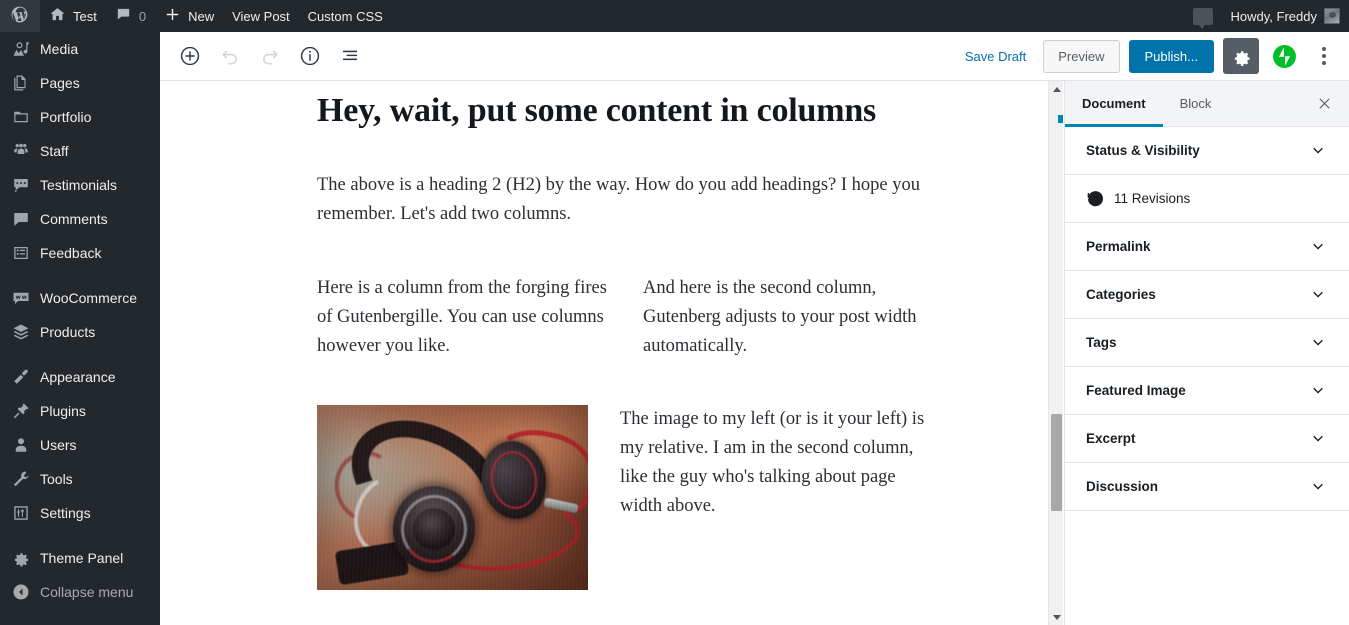 Image resolution: width=1349 pixels, height=625 pixels. I want to click on panel-tags: Tags, so click(1207, 343).